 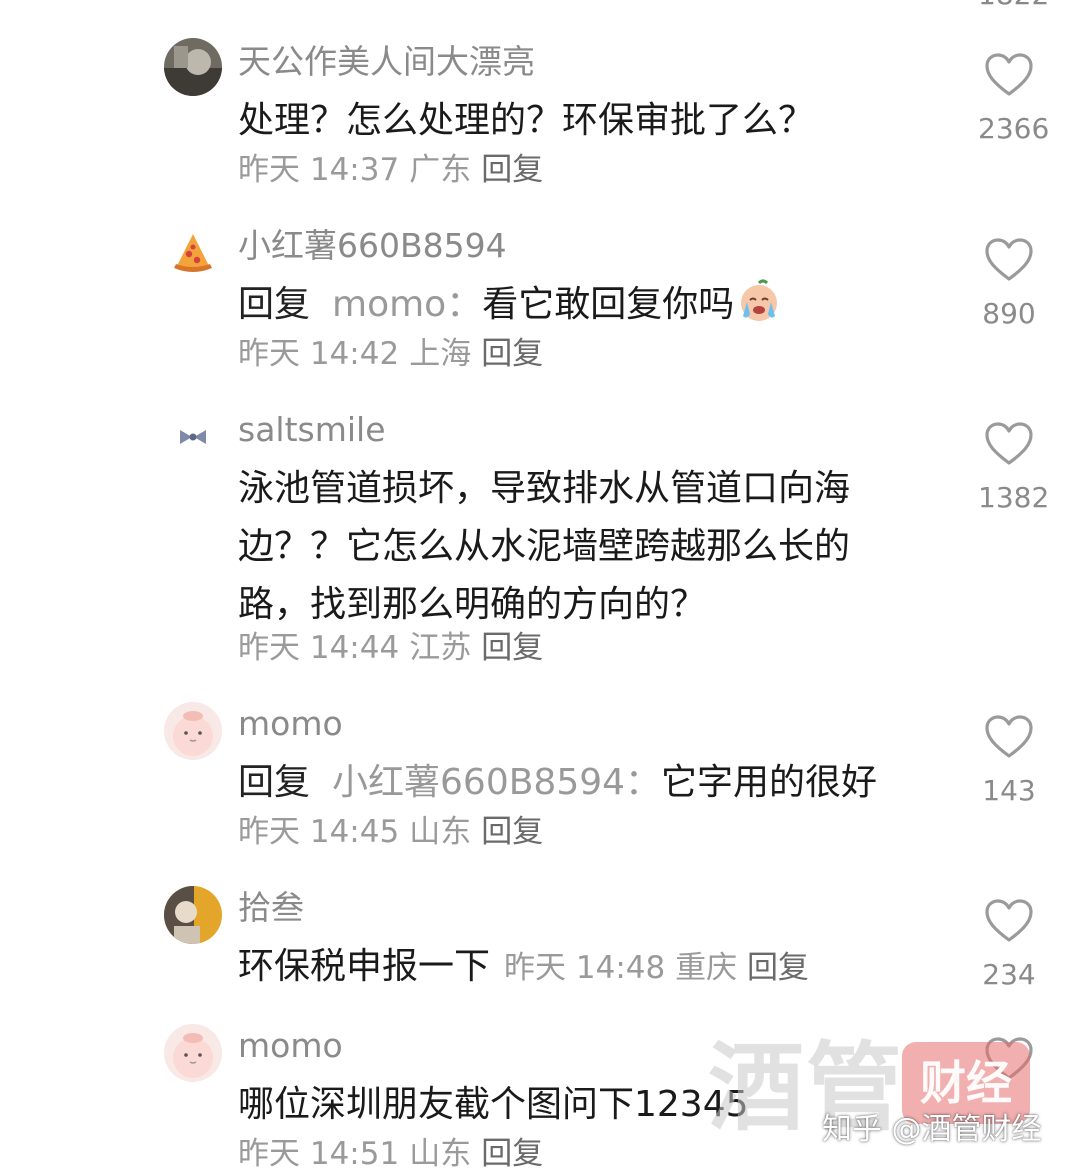 I want to click on like-button: 143, so click(x=1009, y=760).